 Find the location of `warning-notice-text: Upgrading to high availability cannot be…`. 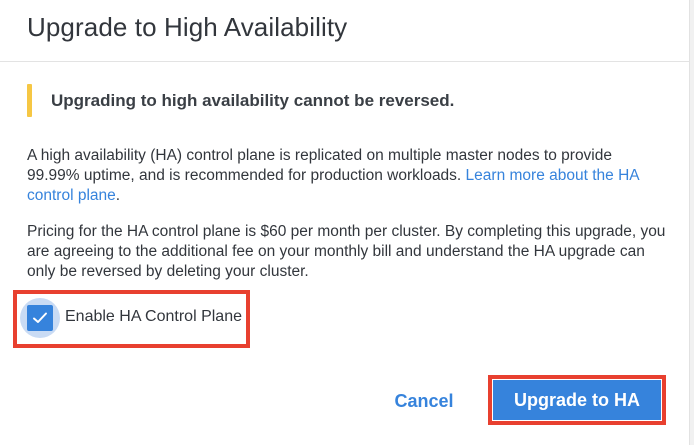

warning-notice-text: Upgrading to high availability cannot be… is located at coordinates (253, 100).